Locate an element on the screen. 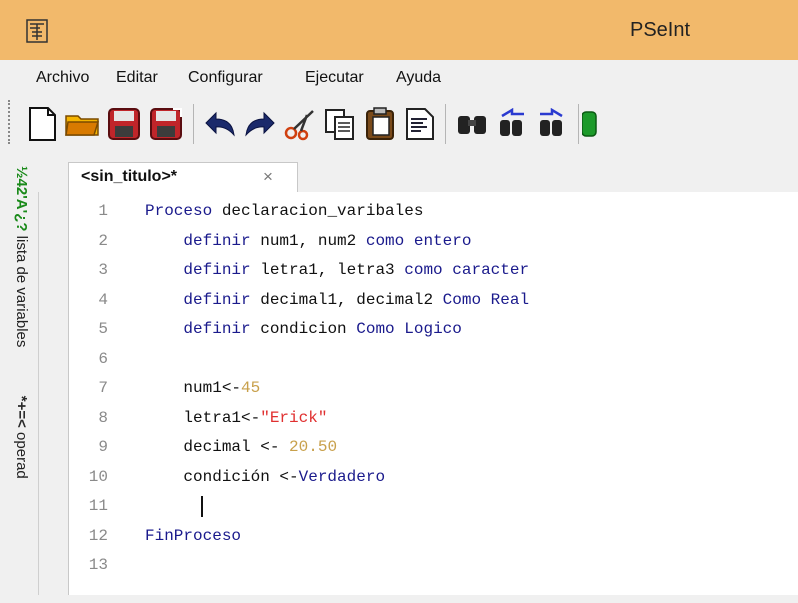 The height and width of the screenshot is (603, 798). code-token: como caracter is located at coordinates (467, 270).